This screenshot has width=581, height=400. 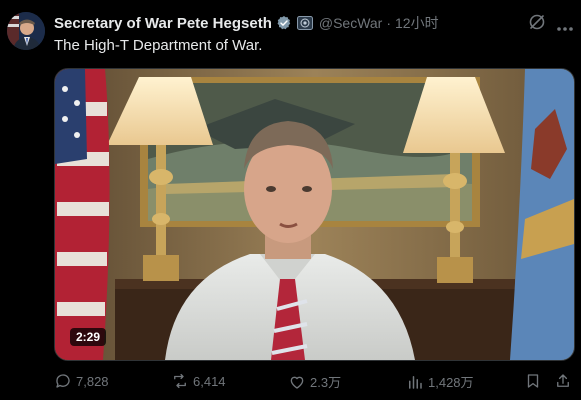 What do you see at coordinates (63, 381) in the screenshot?
I see `reply-icon` at bounding box center [63, 381].